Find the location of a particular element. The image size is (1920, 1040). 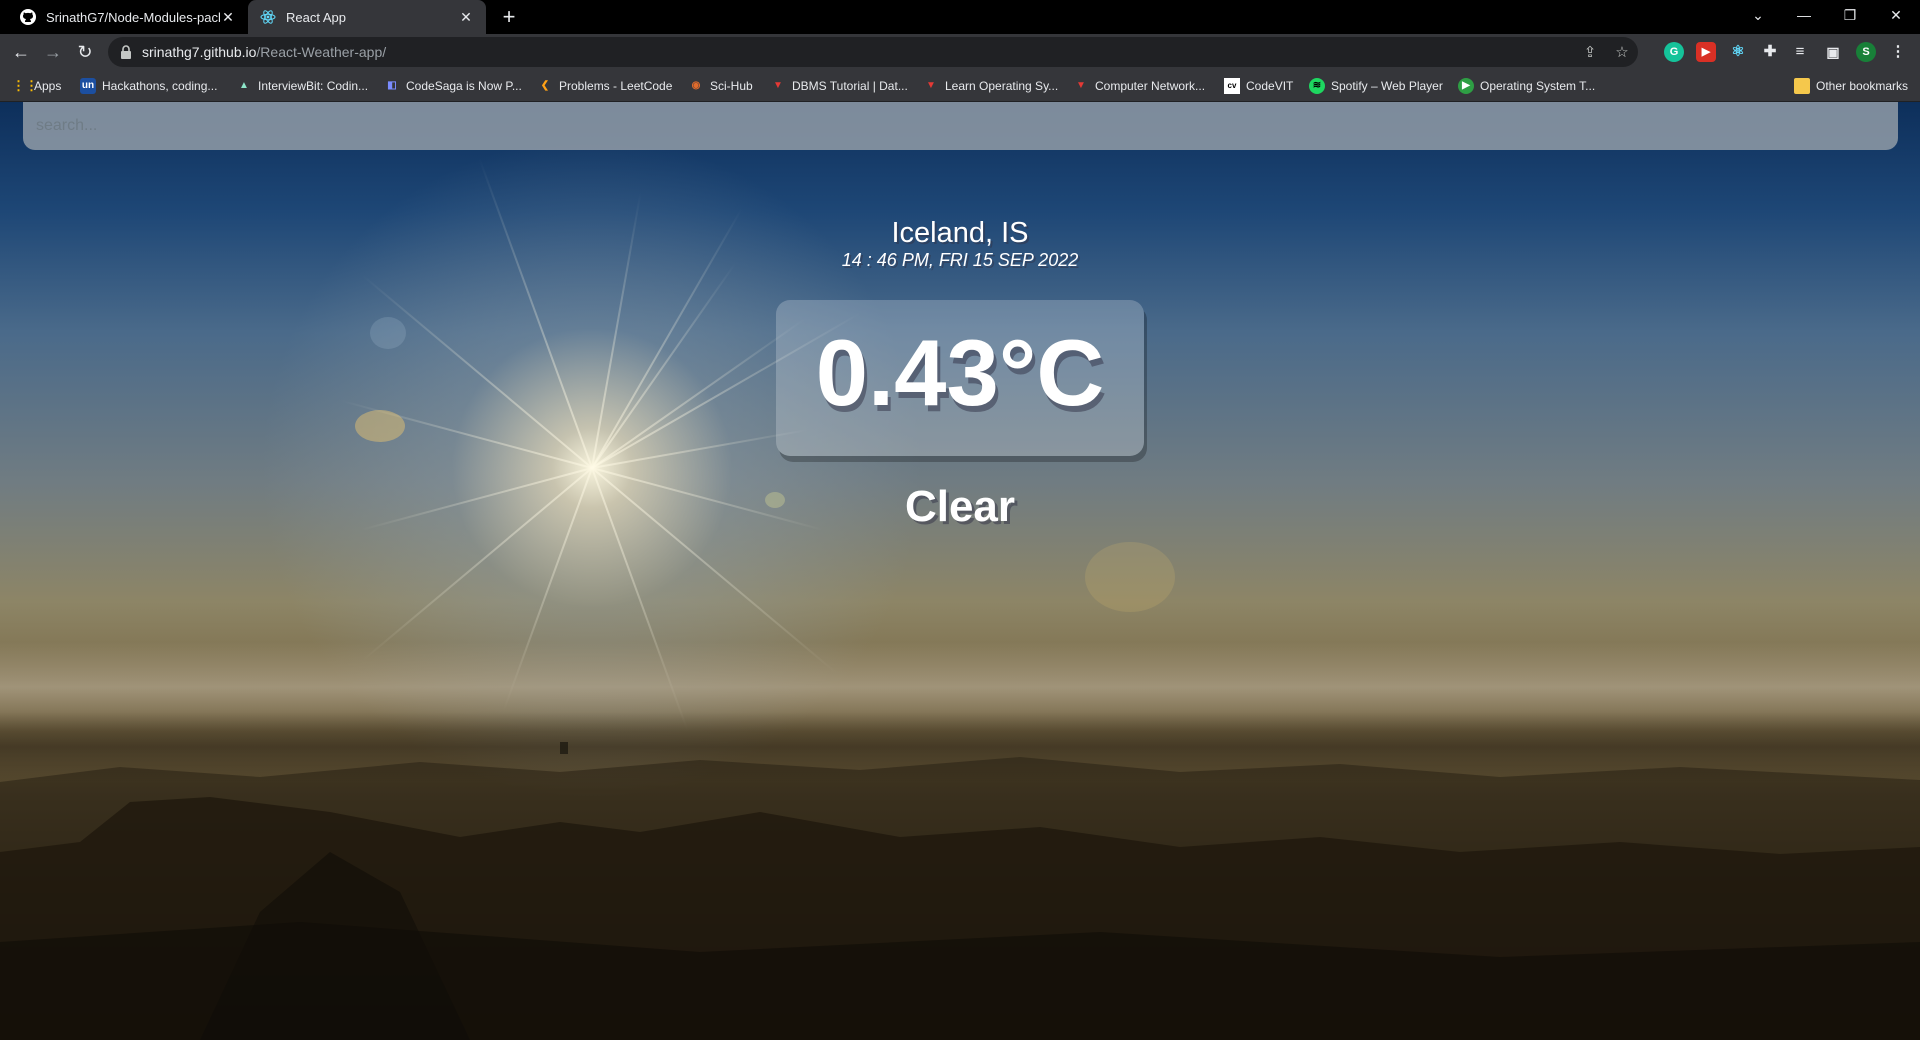

tab-react-app: React App ✕ is located at coordinates (367, 17).